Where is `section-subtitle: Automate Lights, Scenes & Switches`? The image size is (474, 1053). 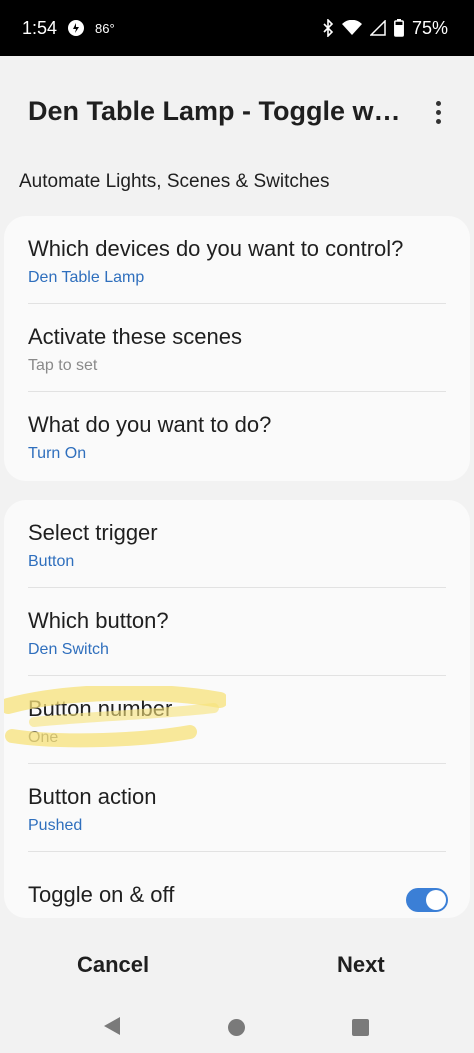
section-subtitle: Automate Lights, Scenes & Switches is located at coordinates (174, 181).